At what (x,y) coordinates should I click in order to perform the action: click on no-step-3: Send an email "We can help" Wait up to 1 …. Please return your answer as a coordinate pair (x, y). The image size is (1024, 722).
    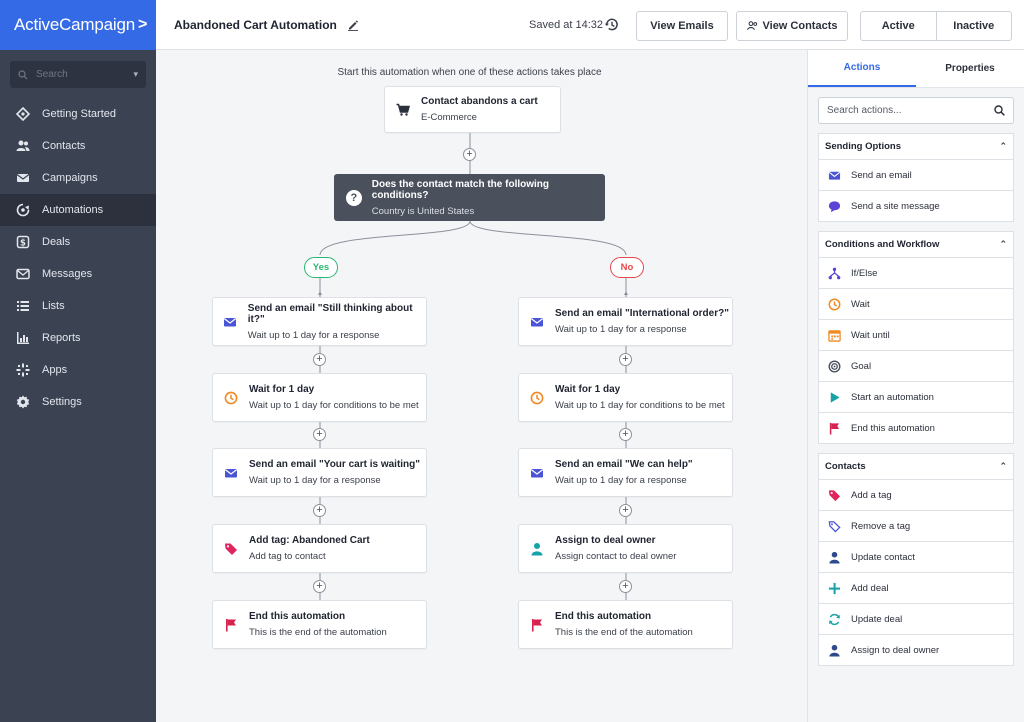
    Looking at the image, I should click on (625, 472).